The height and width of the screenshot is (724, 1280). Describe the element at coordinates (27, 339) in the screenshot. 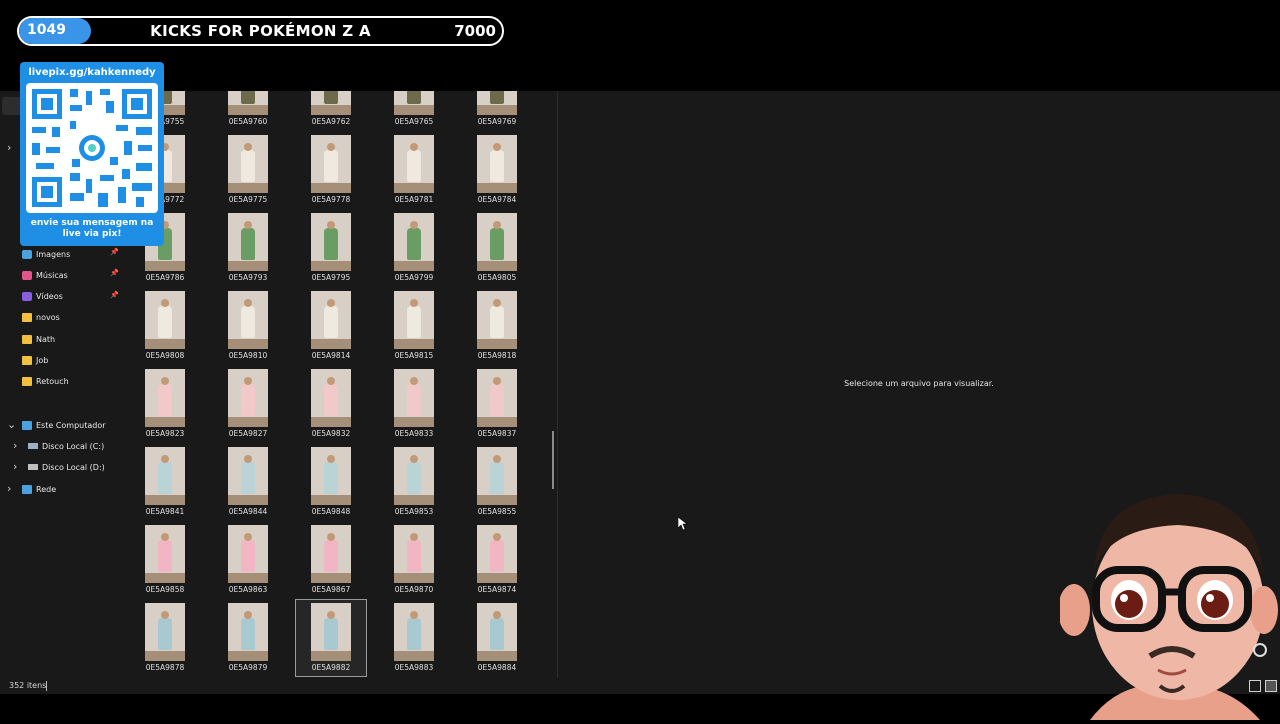

I see `folder-icon` at that location.